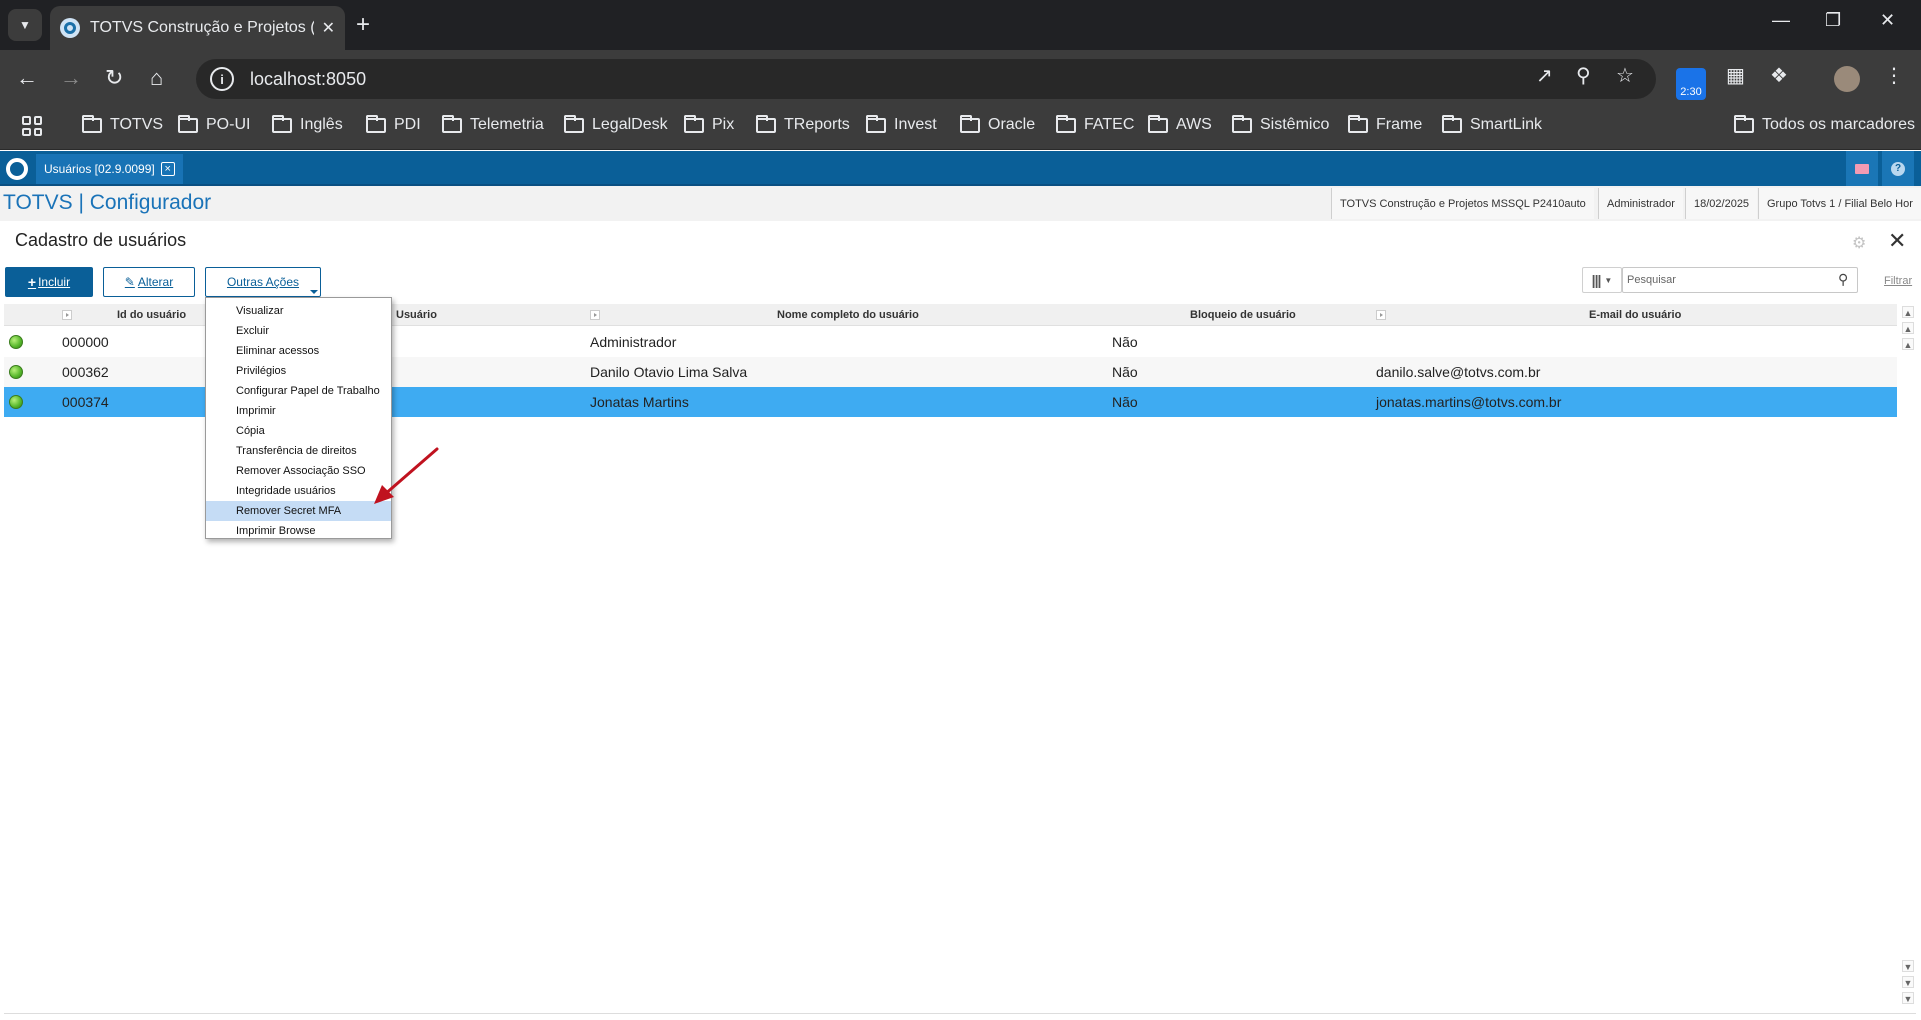 Image resolution: width=1921 pixels, height=1020 pixels. Describe the element at coordinates (1843, 279) in the screenshot. I see `search-icon: ⚲` at that location.